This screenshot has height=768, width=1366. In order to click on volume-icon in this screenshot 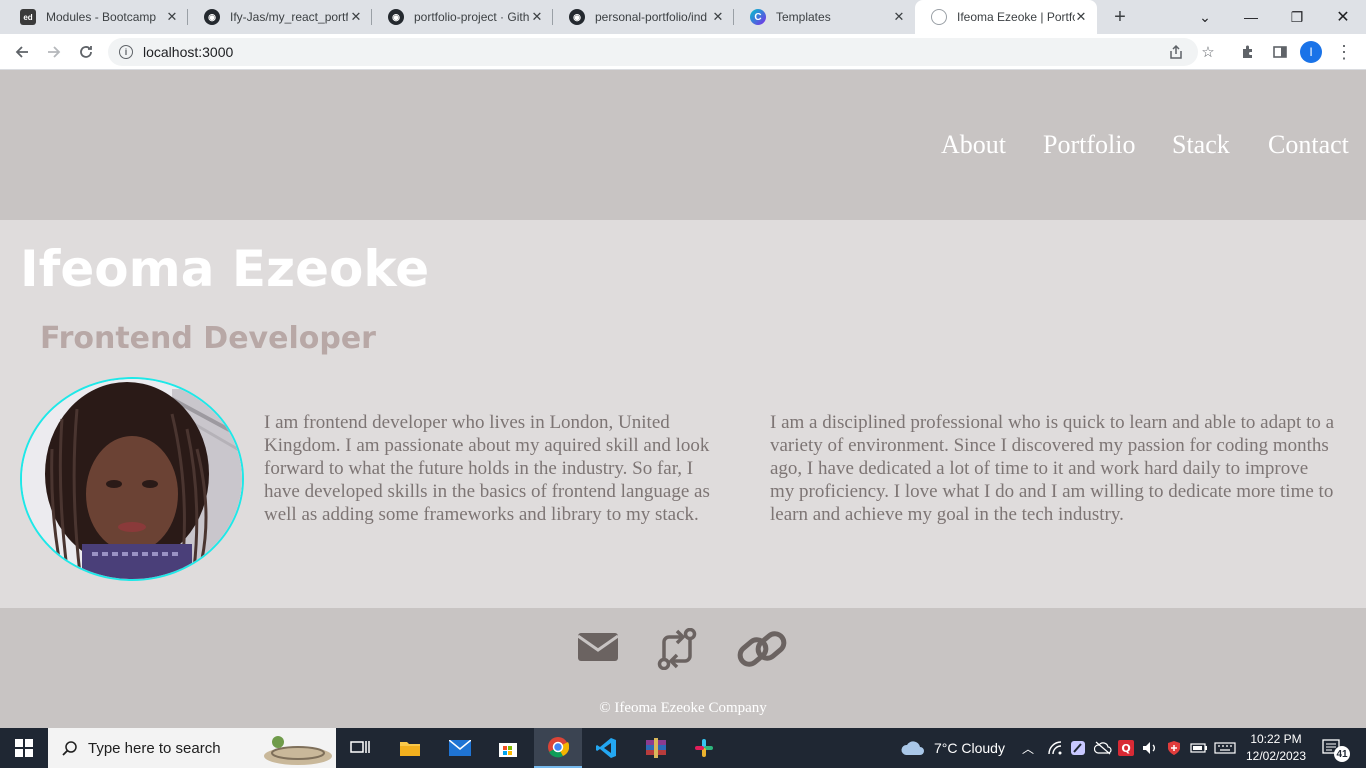, I will do `click(1150, 748)`.